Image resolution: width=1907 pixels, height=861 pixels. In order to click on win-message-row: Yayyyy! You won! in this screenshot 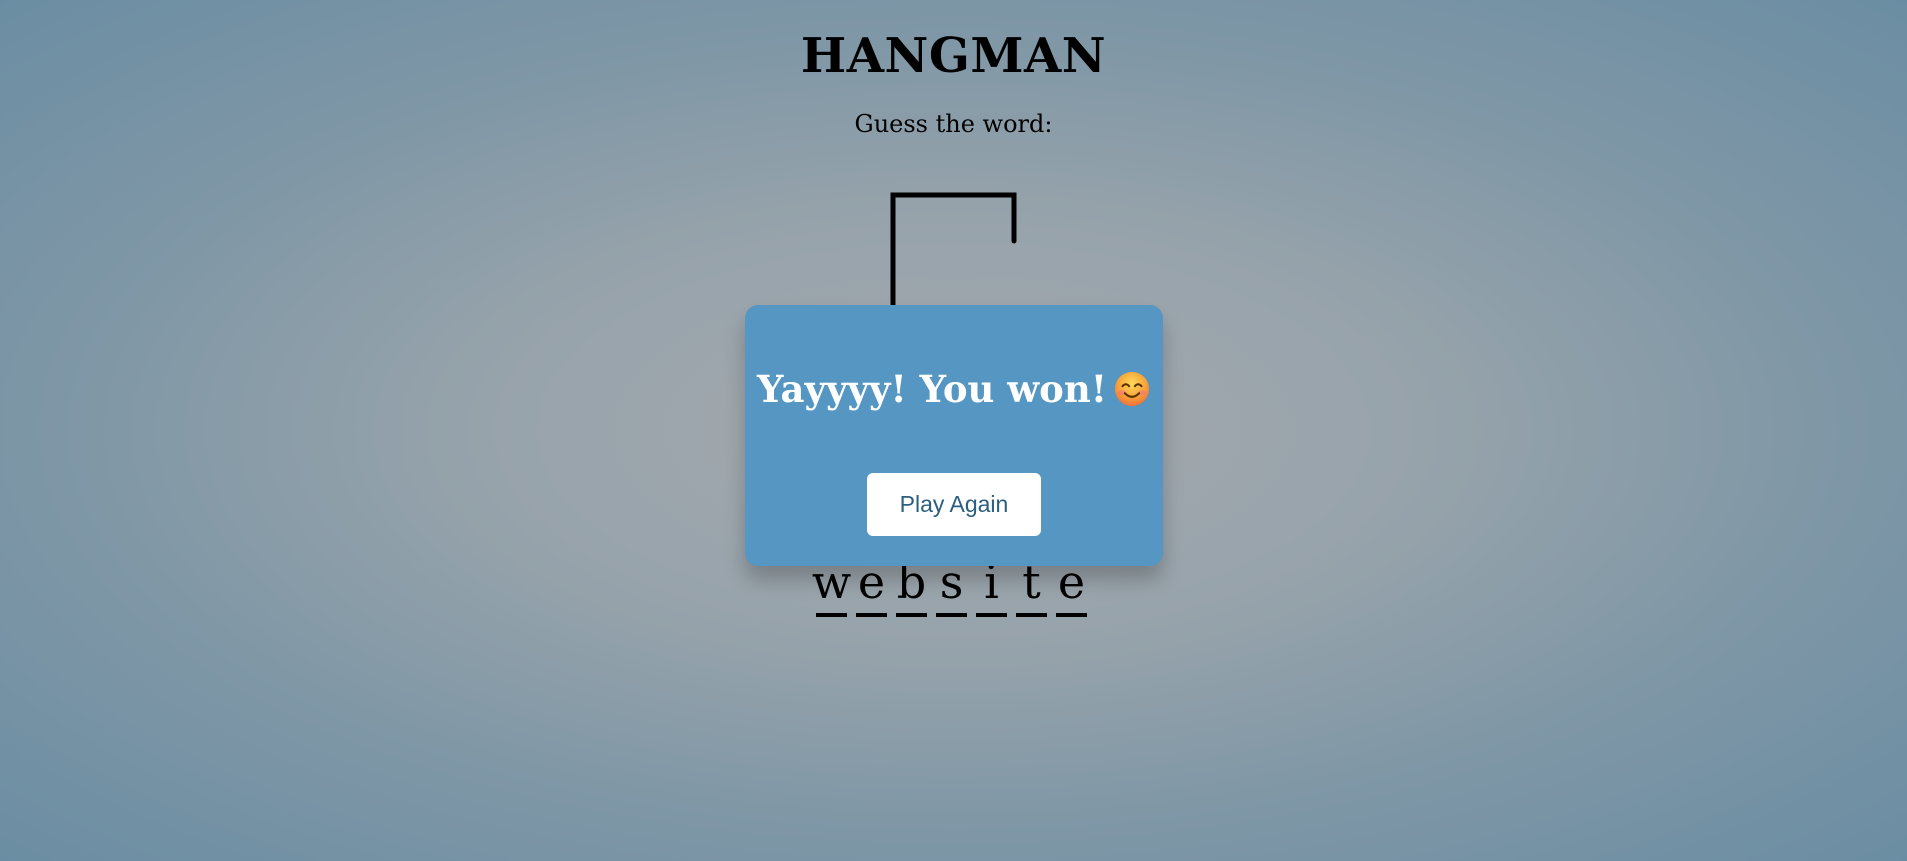, I will do `click(954, 389)`.